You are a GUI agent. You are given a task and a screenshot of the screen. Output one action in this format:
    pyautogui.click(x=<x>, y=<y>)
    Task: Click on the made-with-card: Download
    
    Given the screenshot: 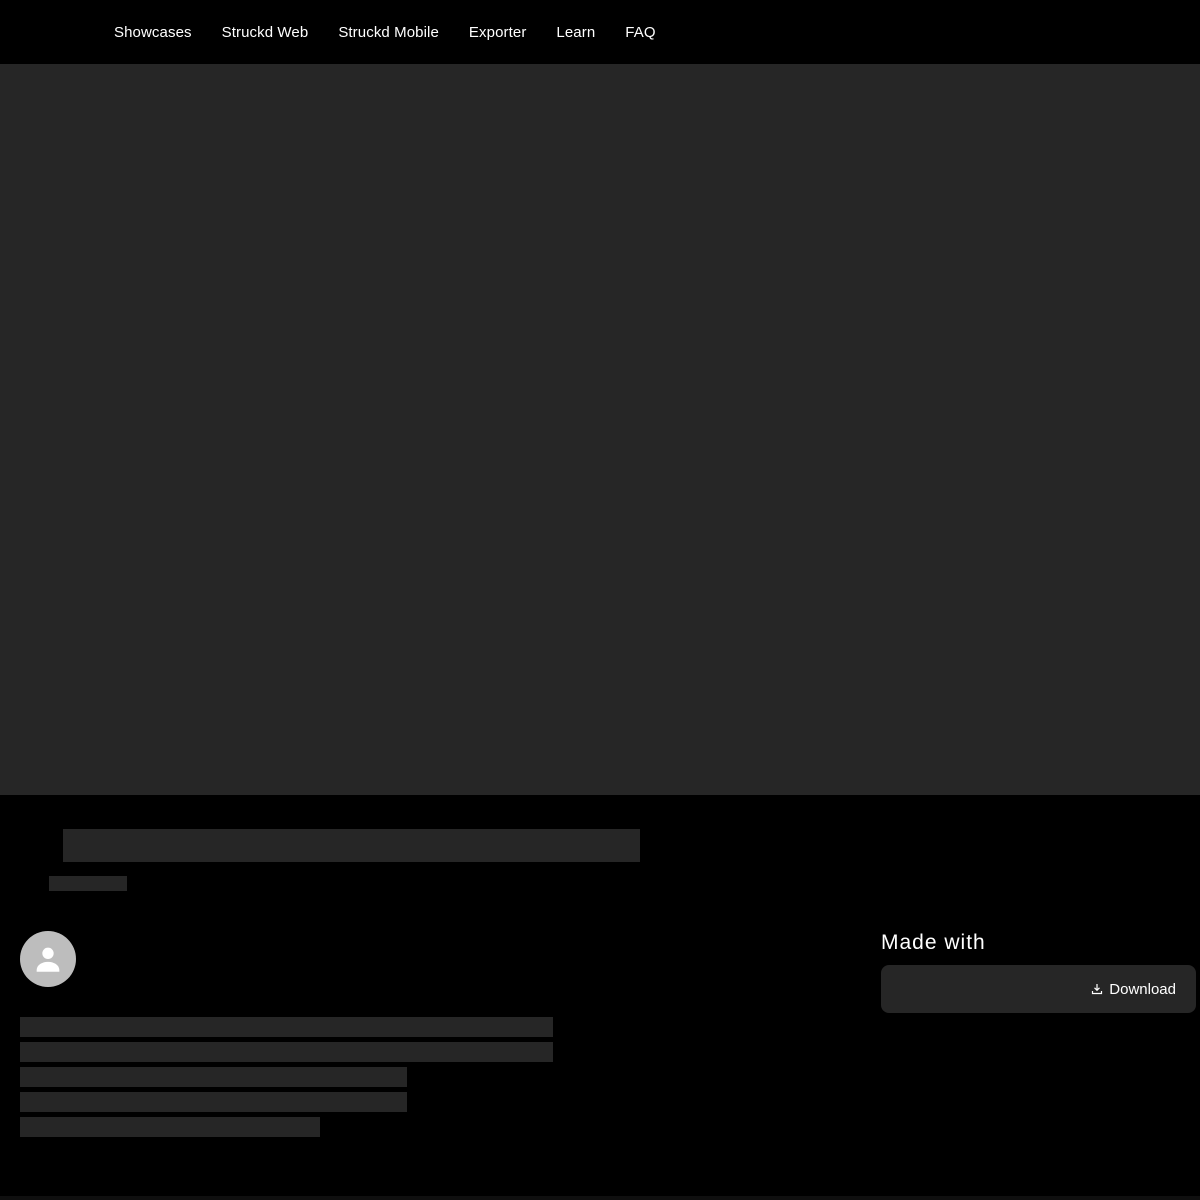 What is the action you would take?
    pyautogui.click(x=1038, y=989)
    